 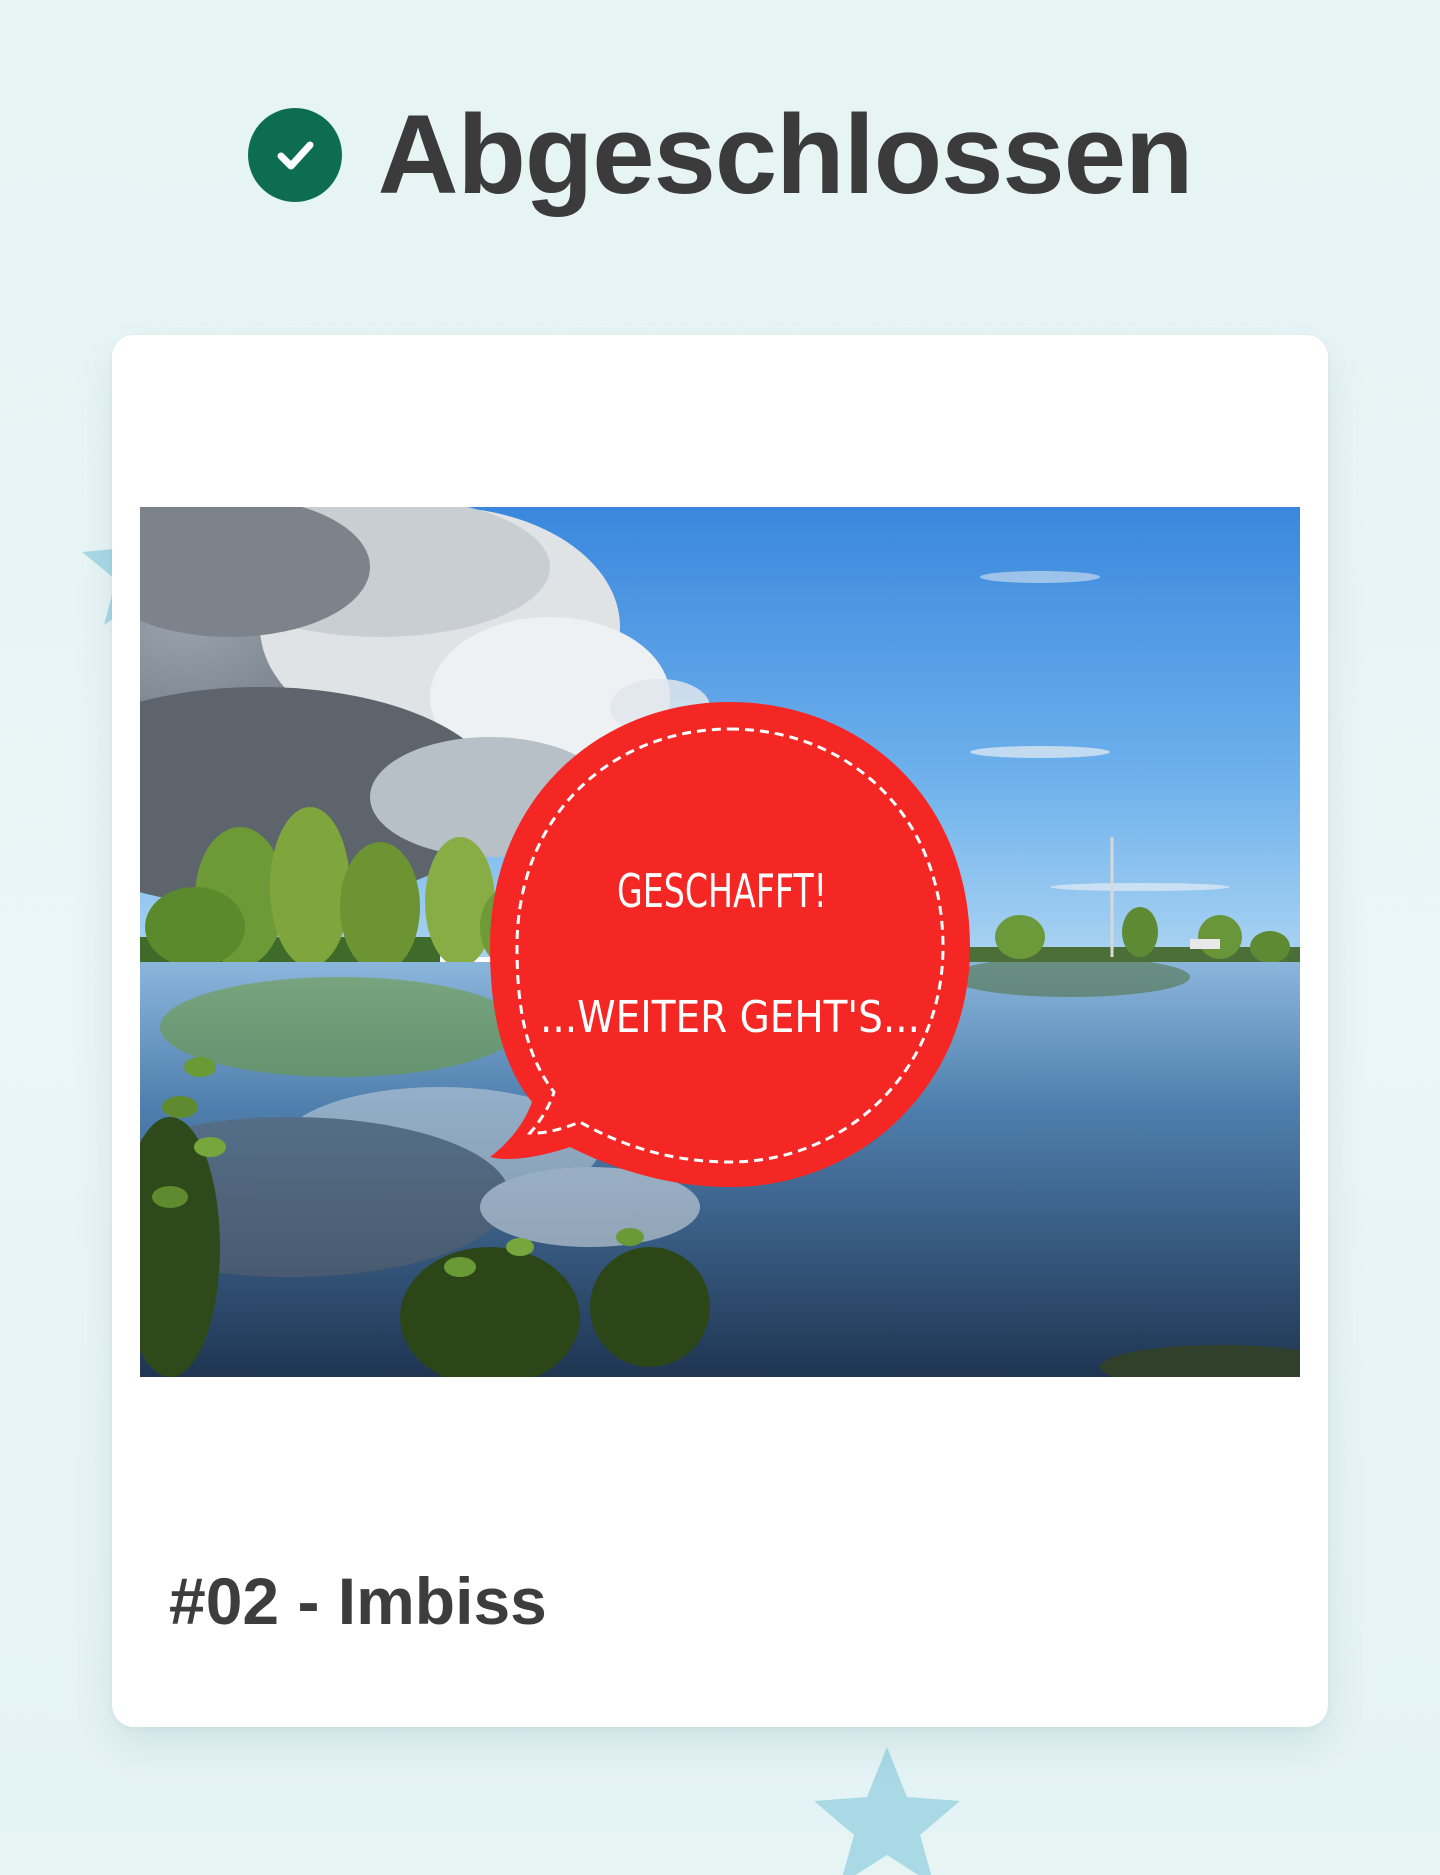 I want to click on page-title: Abgeschlossen, so click(x=785, y=154).